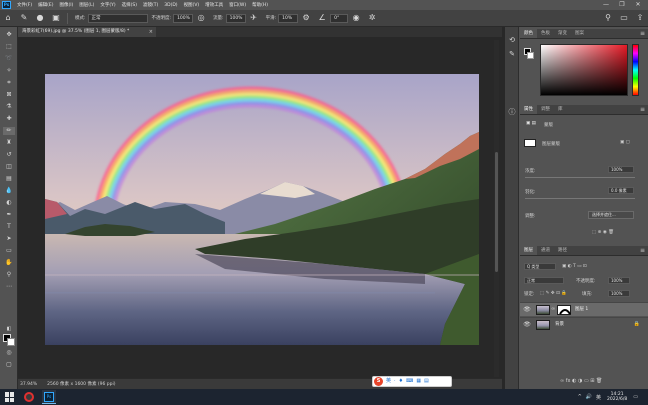 This screenshot has width=648, height=405. Describe the element at coordinates (640, 18) in the screenshot. I see `share-icon: ⇪` at that location.